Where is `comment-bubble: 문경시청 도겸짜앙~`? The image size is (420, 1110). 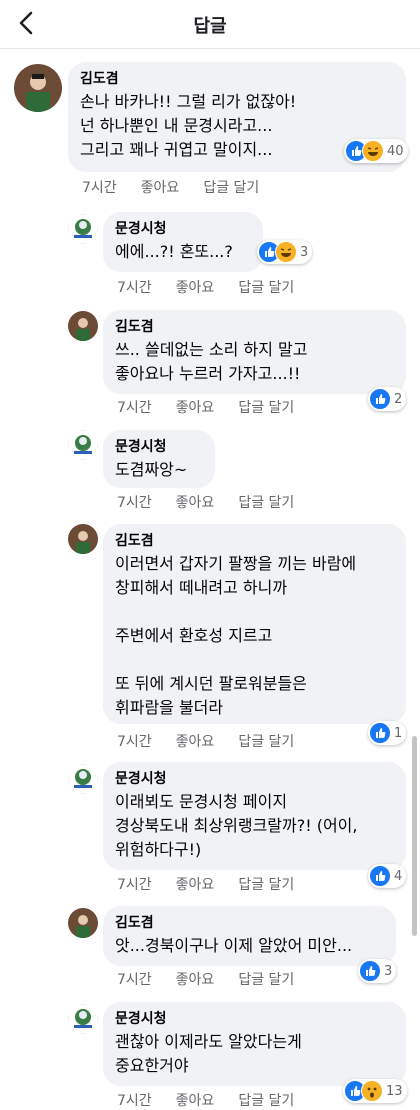 comment-bubble: 문경시청 도겸짜앙~ is located at coordinates (159, 459).